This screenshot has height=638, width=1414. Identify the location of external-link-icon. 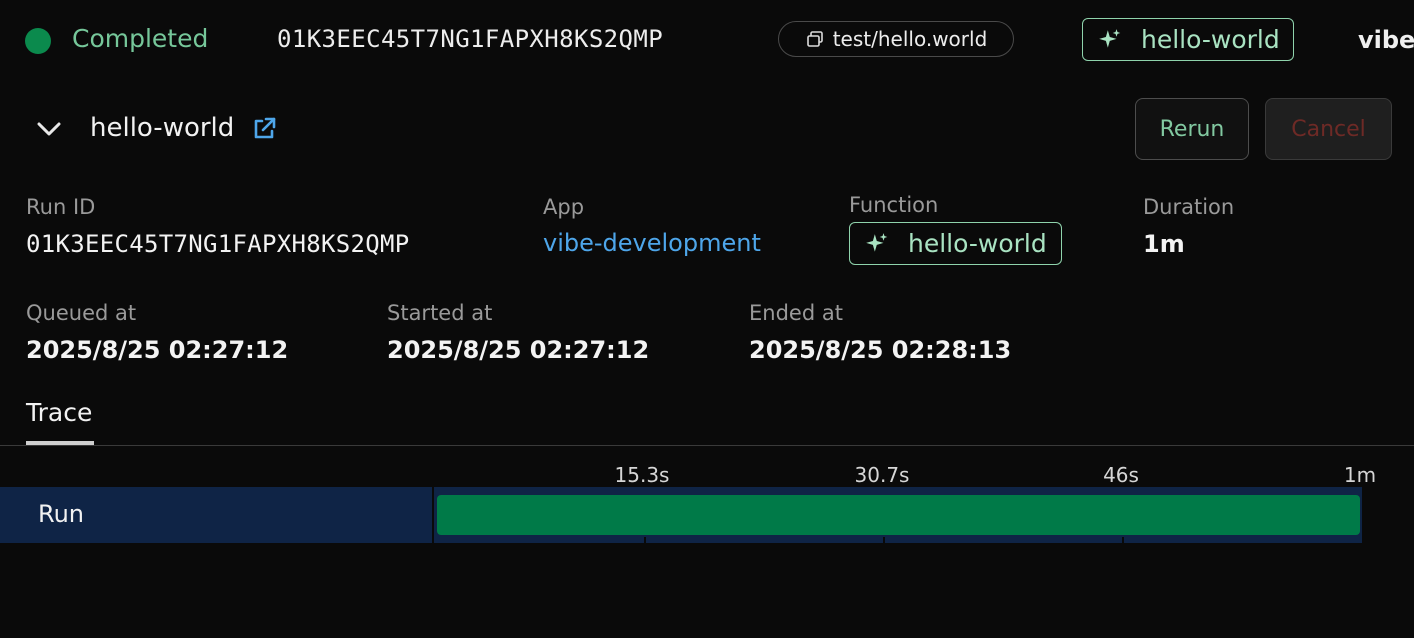
(264, 129).